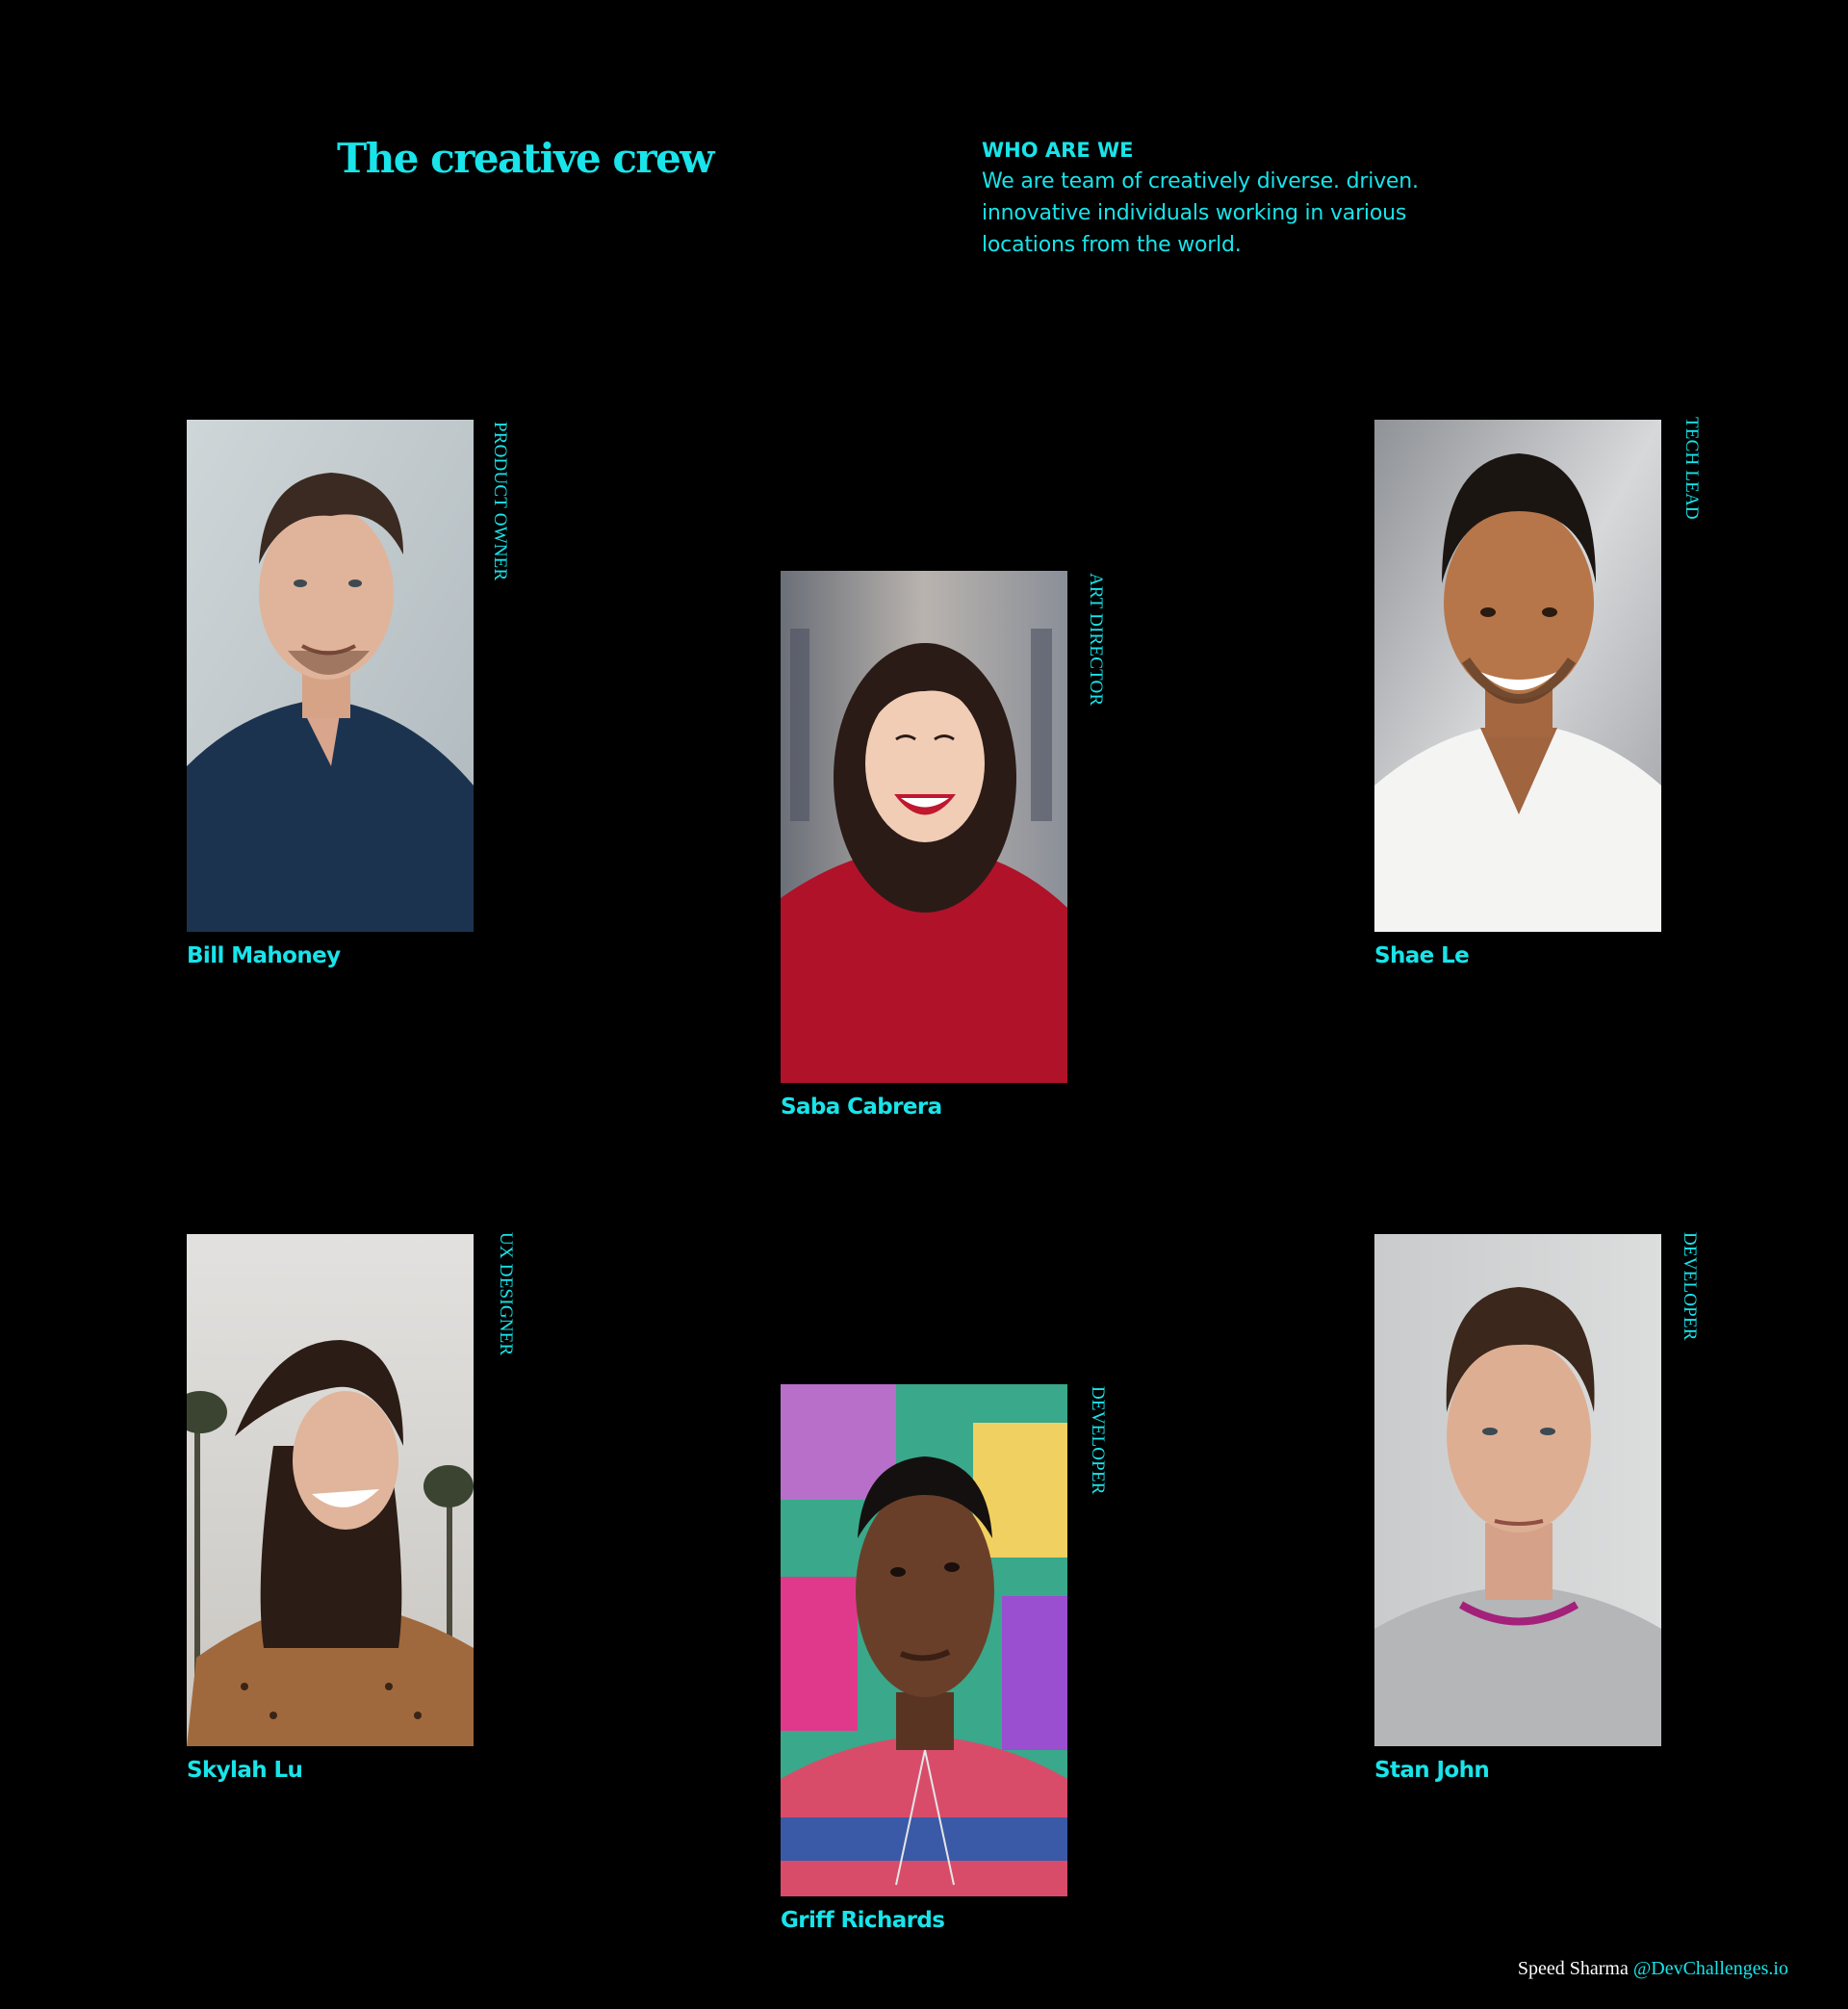 The width and height of the screenshot is (1848, 2009). What do you see at coordinates (506, 1294) in the screenshot?
I see `member-role: UX DESIGNER` at bounding box center [506, 1294].